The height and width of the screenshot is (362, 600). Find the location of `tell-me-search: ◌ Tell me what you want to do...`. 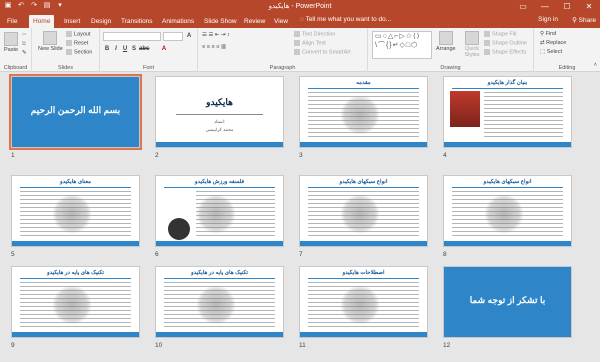

tell-me-search: ◌ Tell me what you want to do... is located at coordinates (345, 19).